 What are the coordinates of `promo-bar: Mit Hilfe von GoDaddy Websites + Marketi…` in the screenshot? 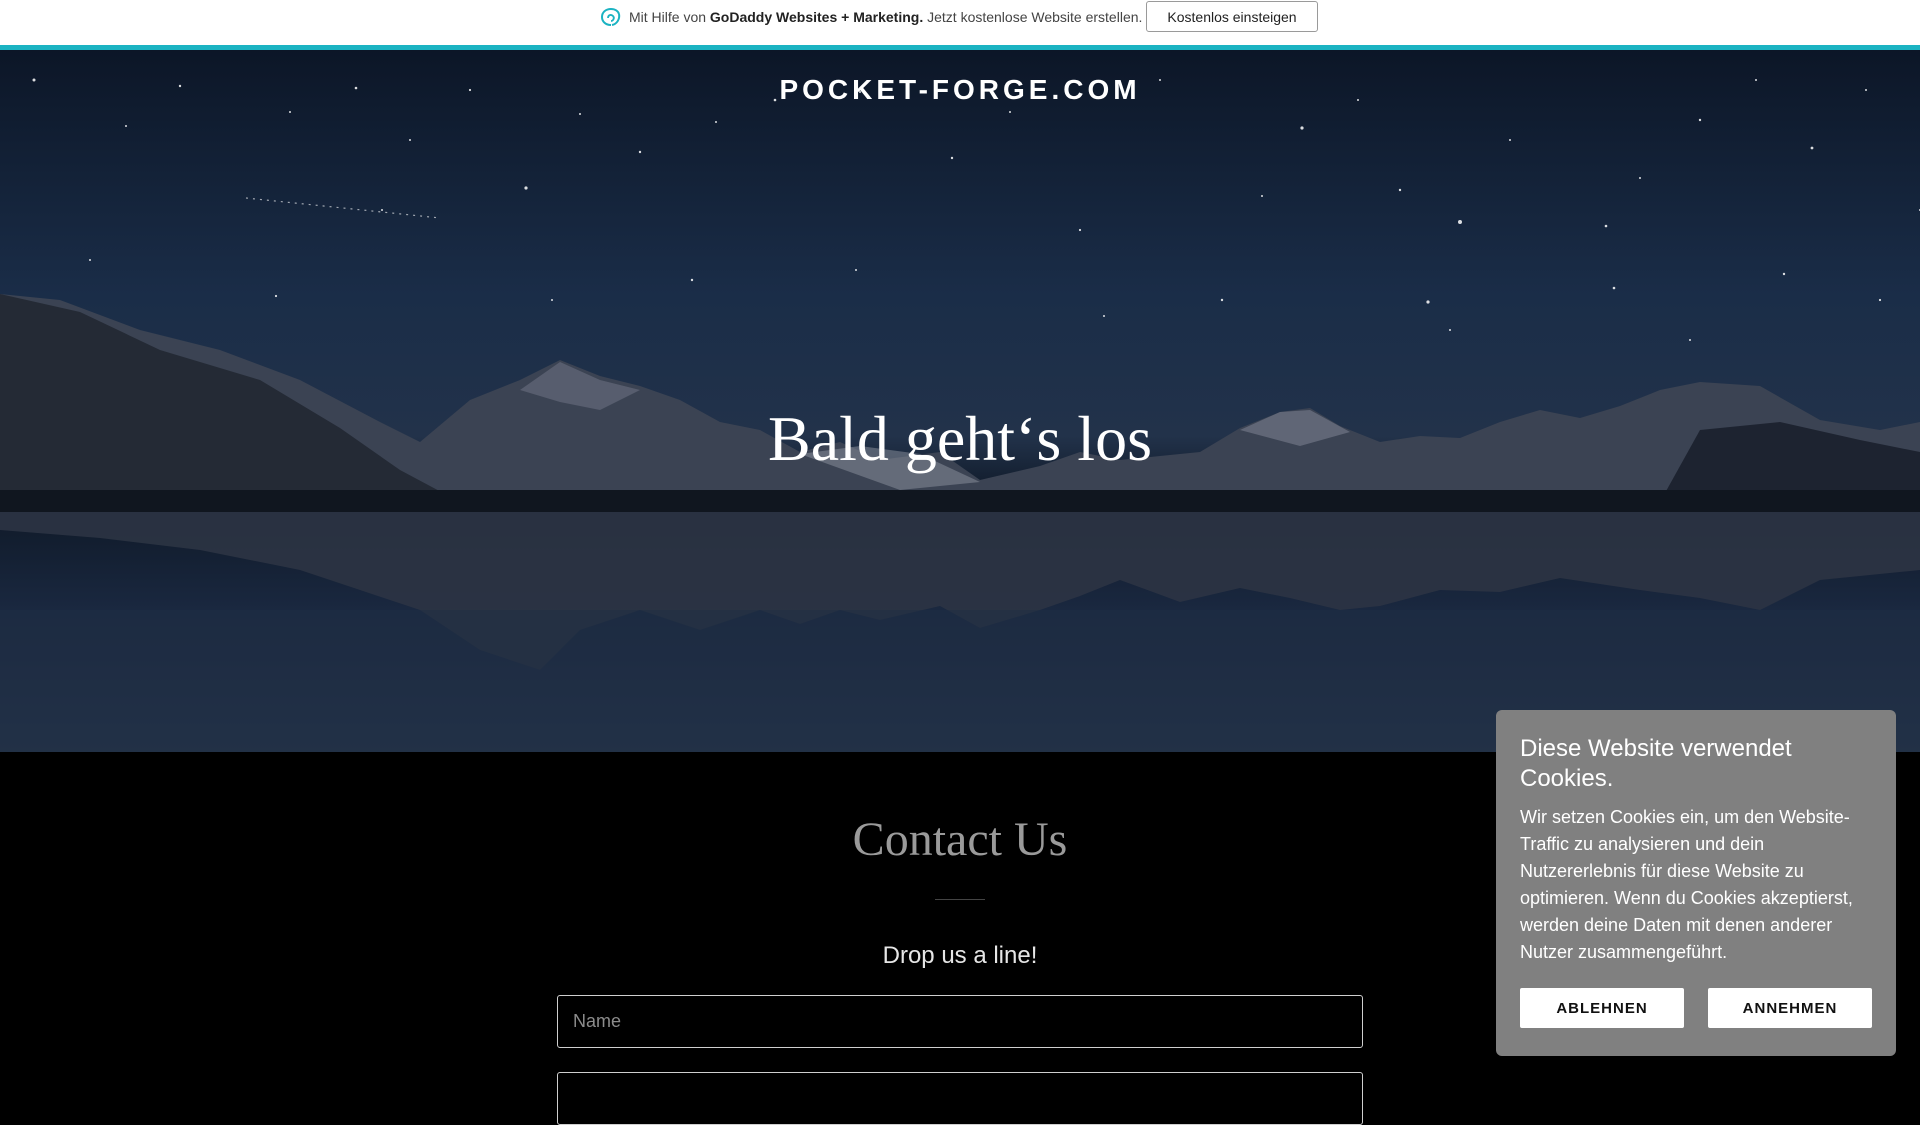 It's located at (960, 25).